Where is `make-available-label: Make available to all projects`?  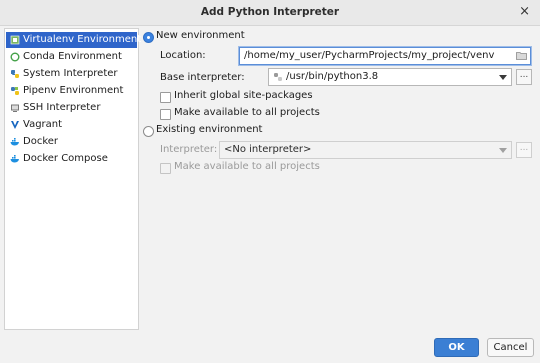
make-available-label: Make available to all projects is located at coordinates (247, 112).